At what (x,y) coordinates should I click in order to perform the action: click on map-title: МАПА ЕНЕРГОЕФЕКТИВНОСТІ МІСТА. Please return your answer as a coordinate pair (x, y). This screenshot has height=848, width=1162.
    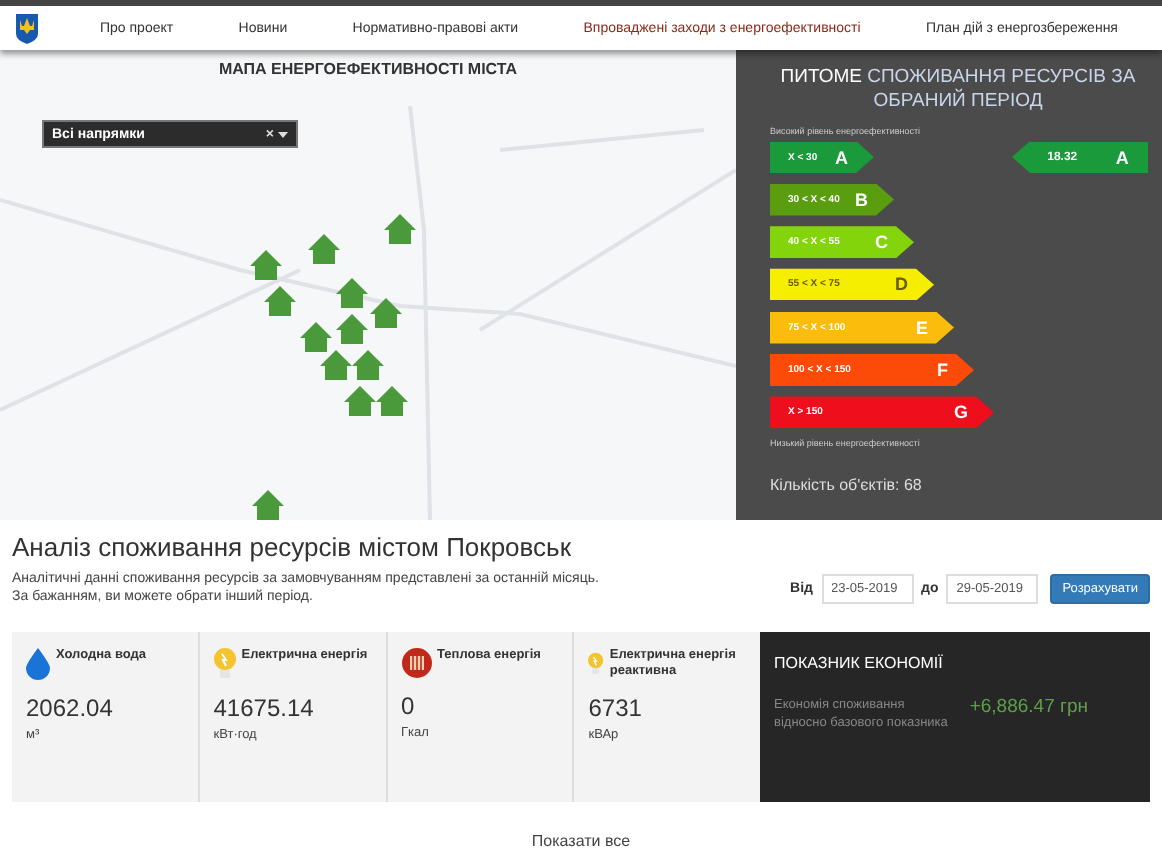
    Looking at the image, I should click on (368, 69).